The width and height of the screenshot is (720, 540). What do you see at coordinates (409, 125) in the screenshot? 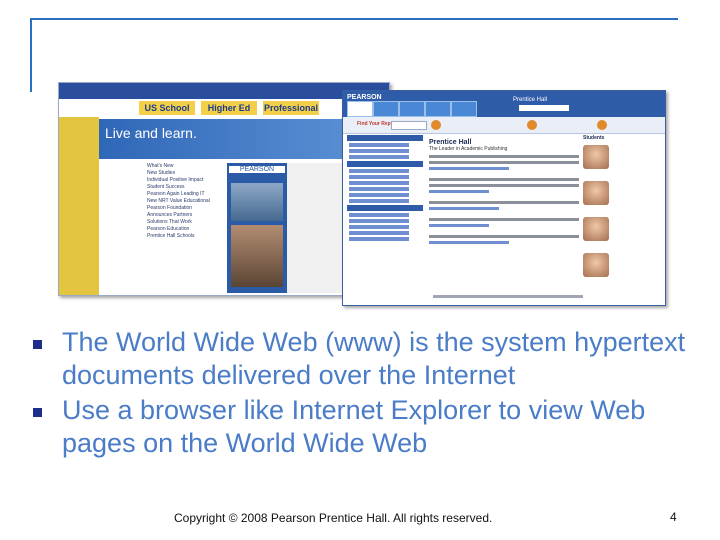
I see `front-search-input` at bounding box center [409, 125].